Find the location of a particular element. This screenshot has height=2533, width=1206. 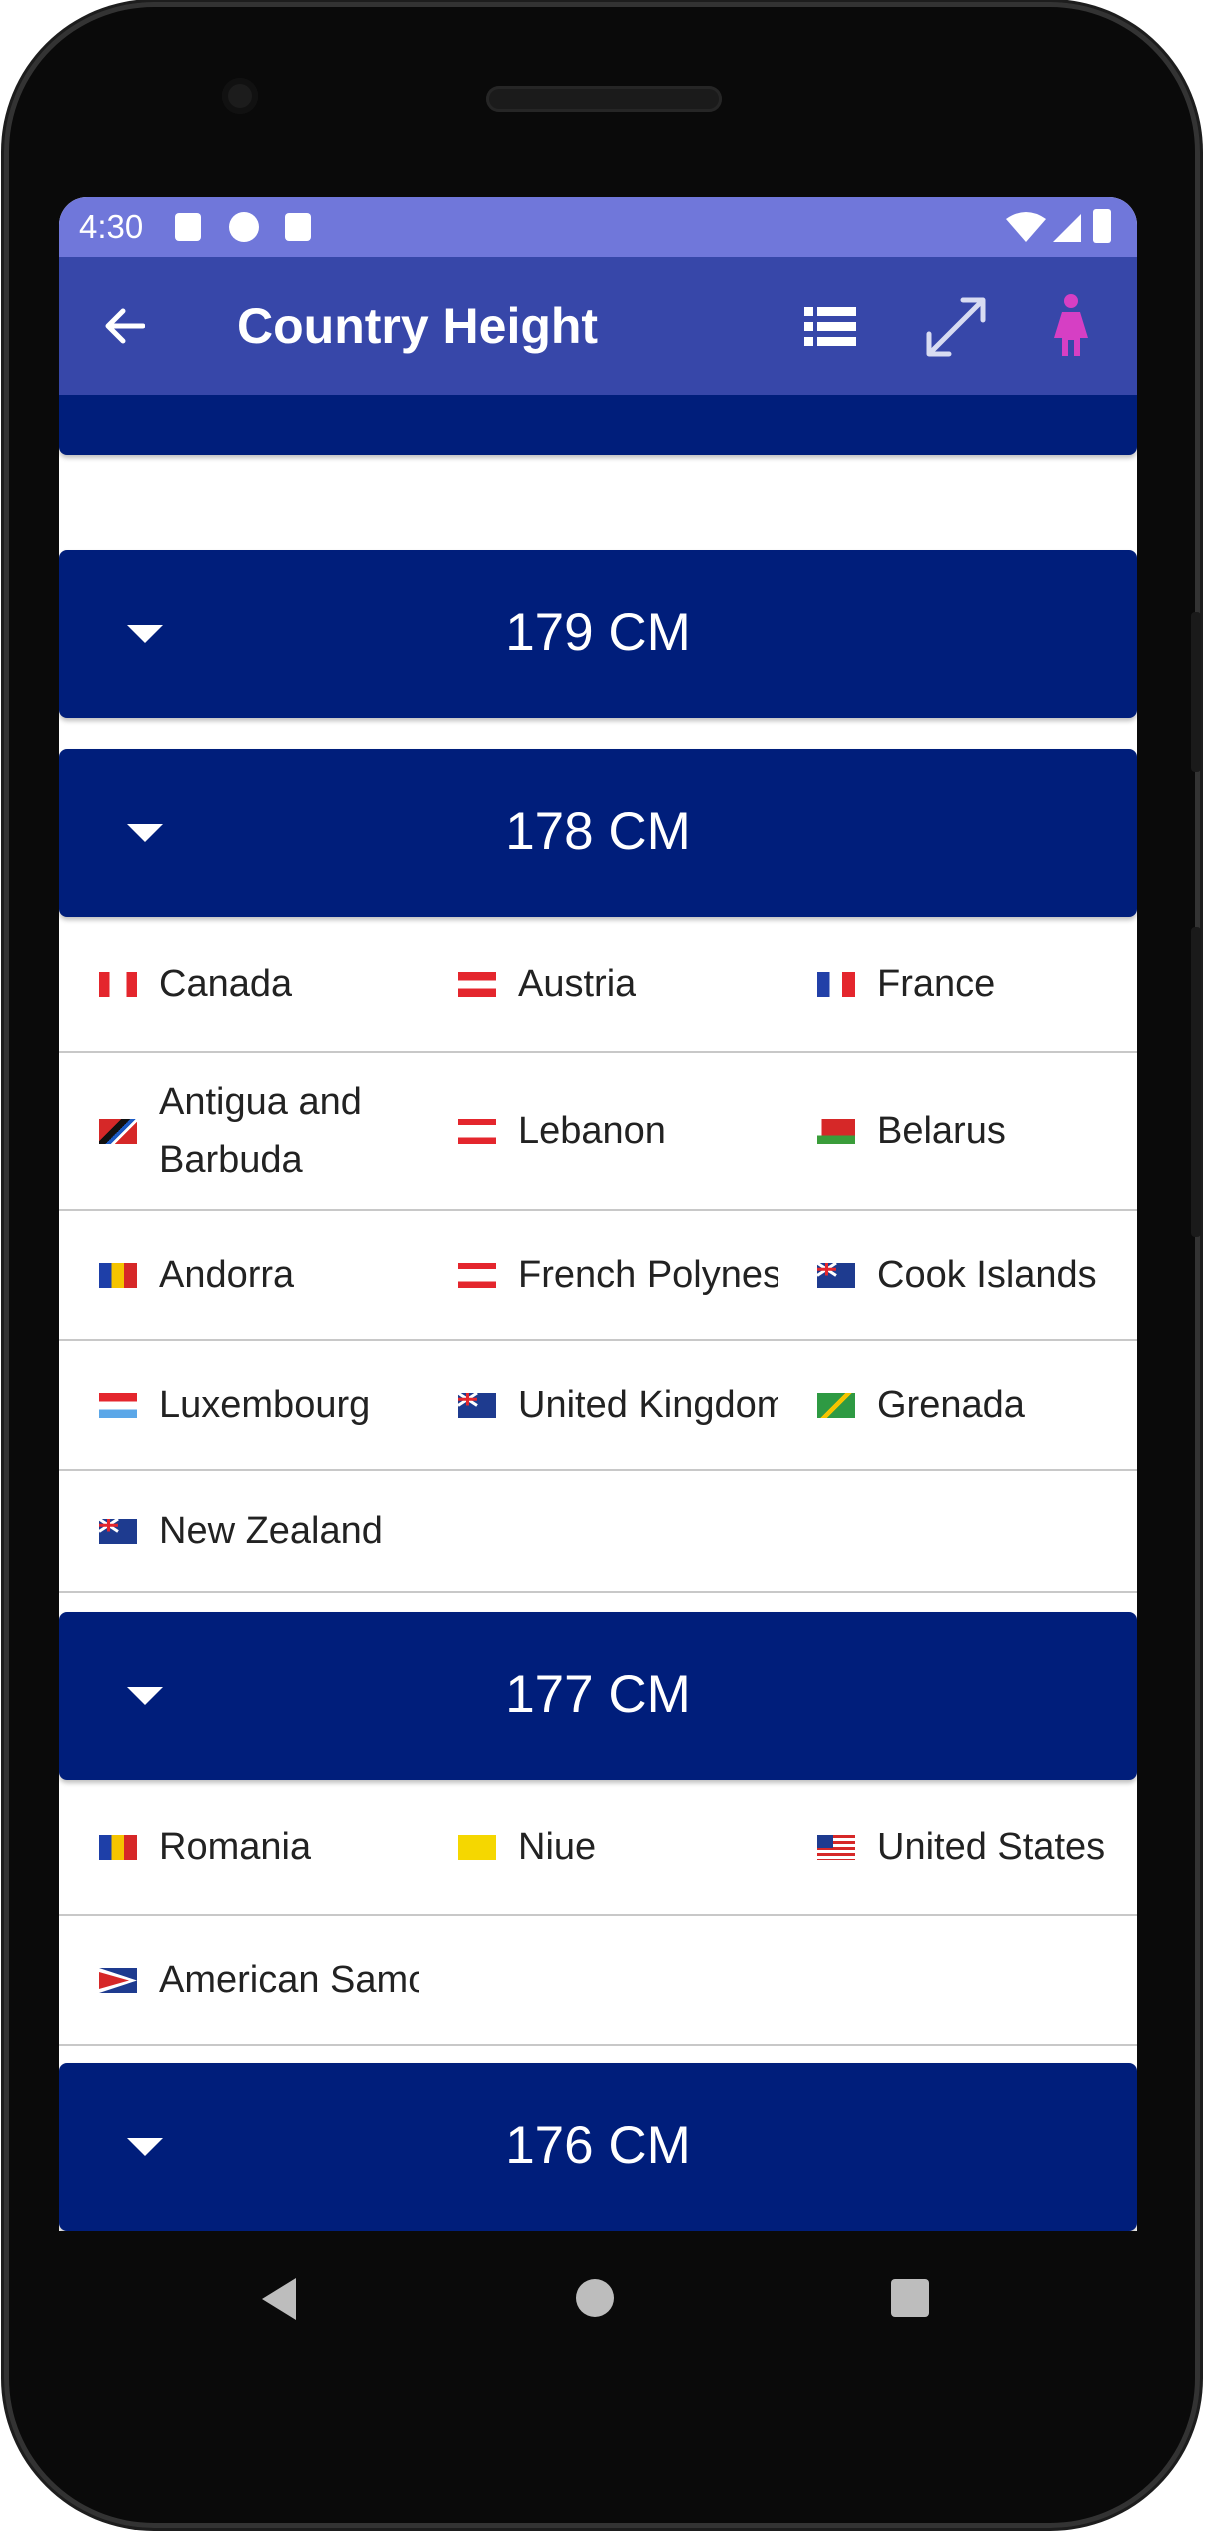

country-item: American Samoa is located at coordinates (259, 1980).